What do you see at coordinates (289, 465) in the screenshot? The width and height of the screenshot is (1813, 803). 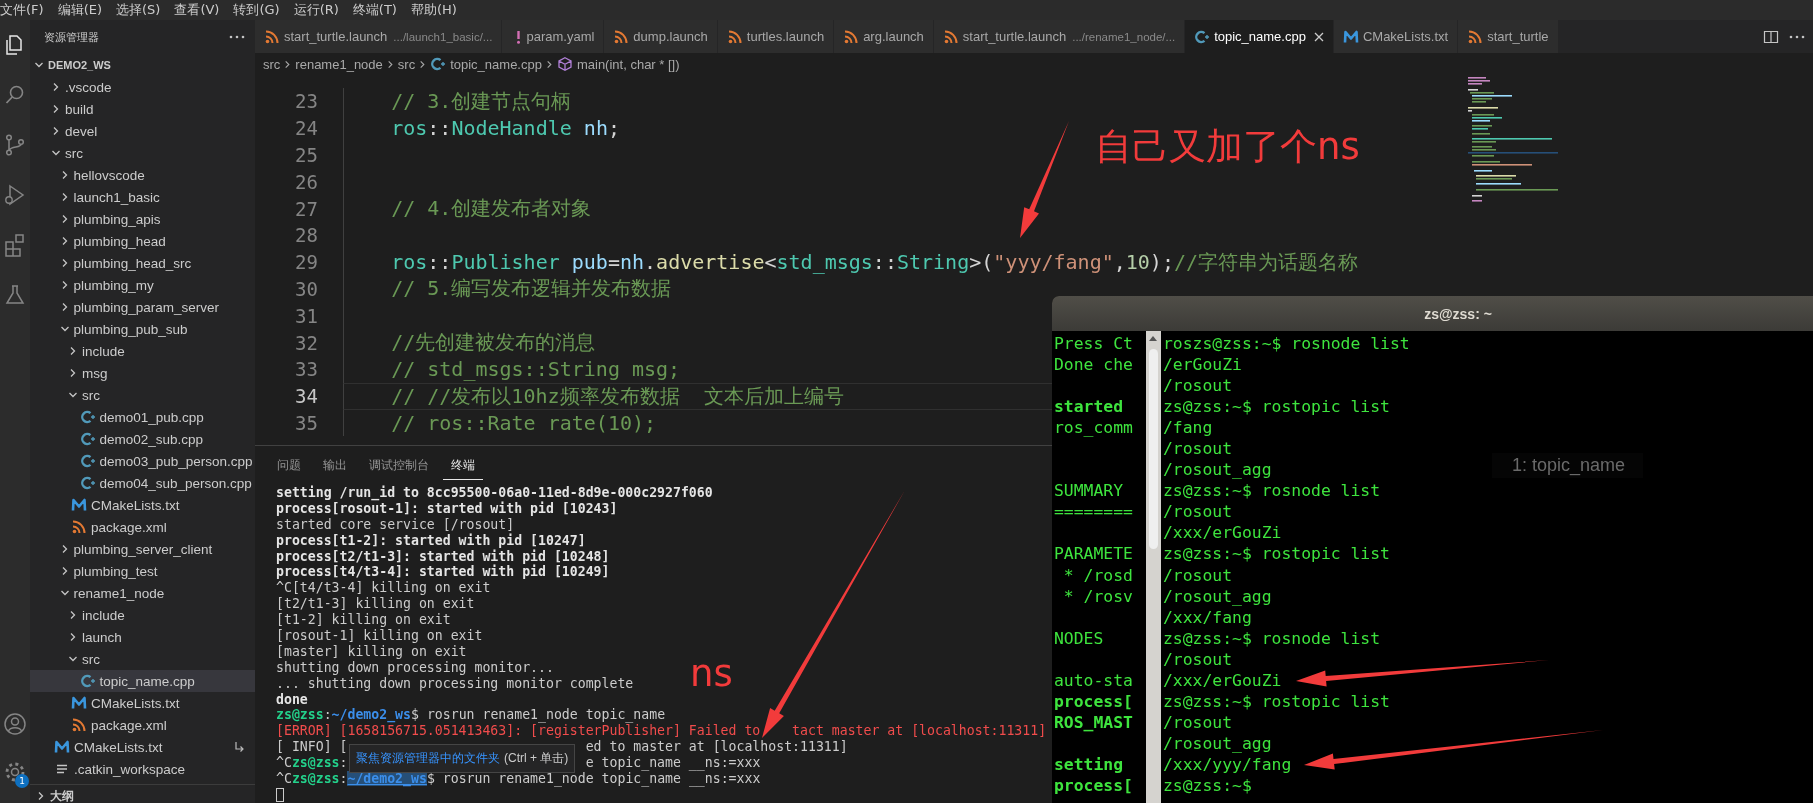 I see `panel-tab: 问题` at bounding box center [289, 465].